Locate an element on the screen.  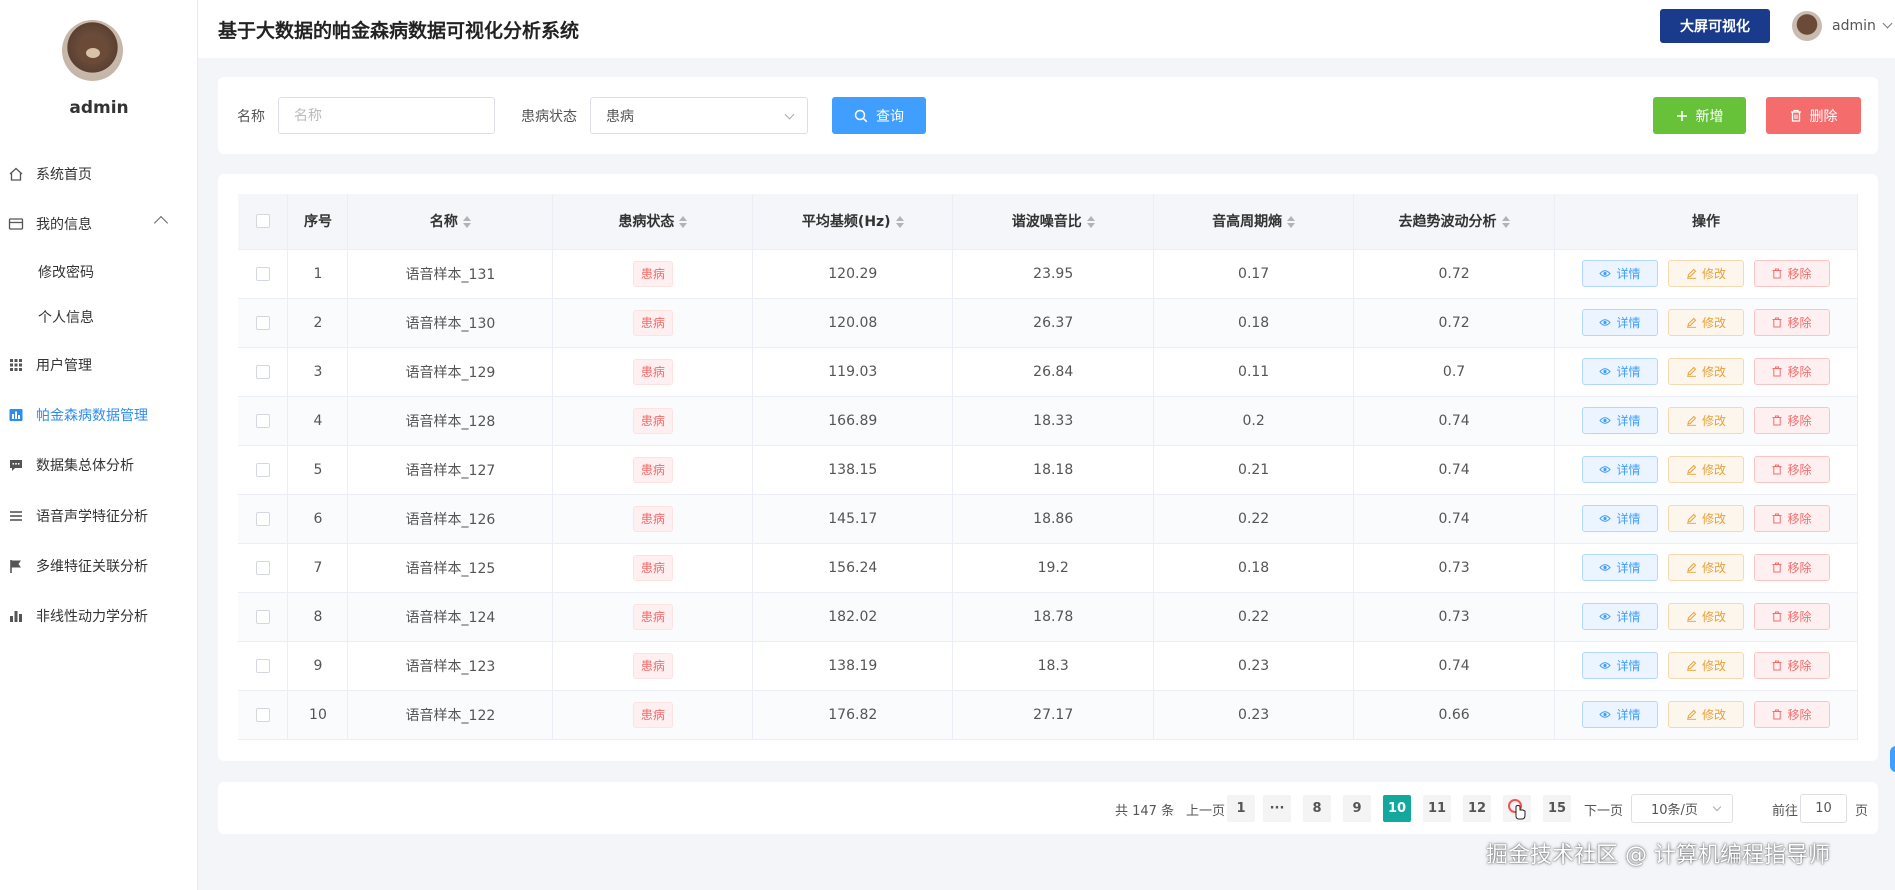
column-header-ppe: 音高周期熵 is located at coordinates (1254, 222).